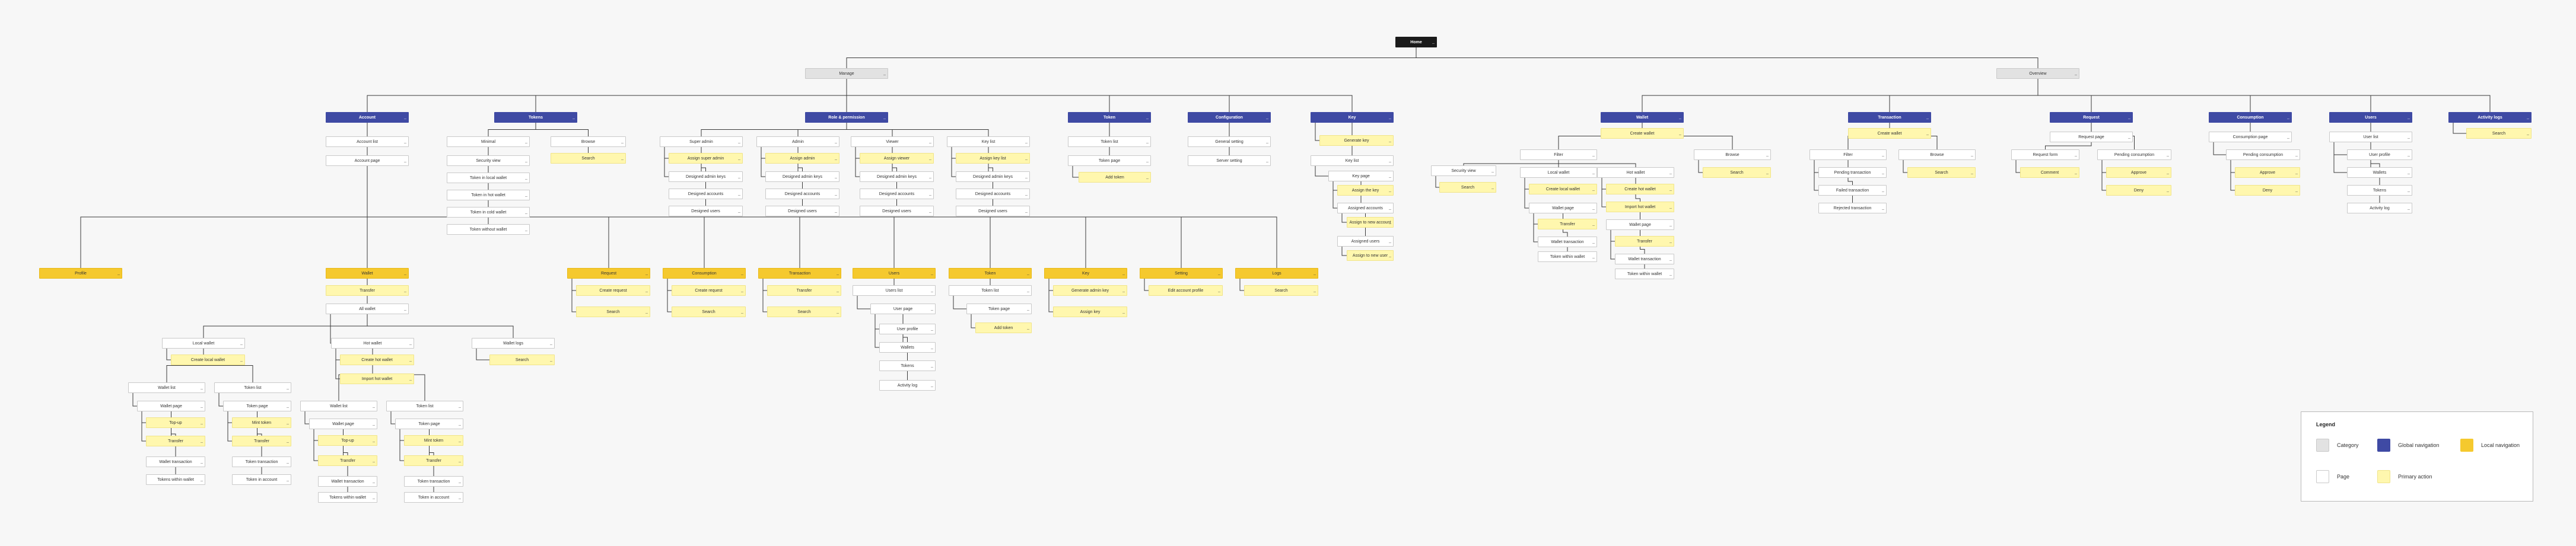 This screenshot has height=546, width=2576. I want to click on node-lw-wallet-tx: Wallet transaction, so click(175, 461).